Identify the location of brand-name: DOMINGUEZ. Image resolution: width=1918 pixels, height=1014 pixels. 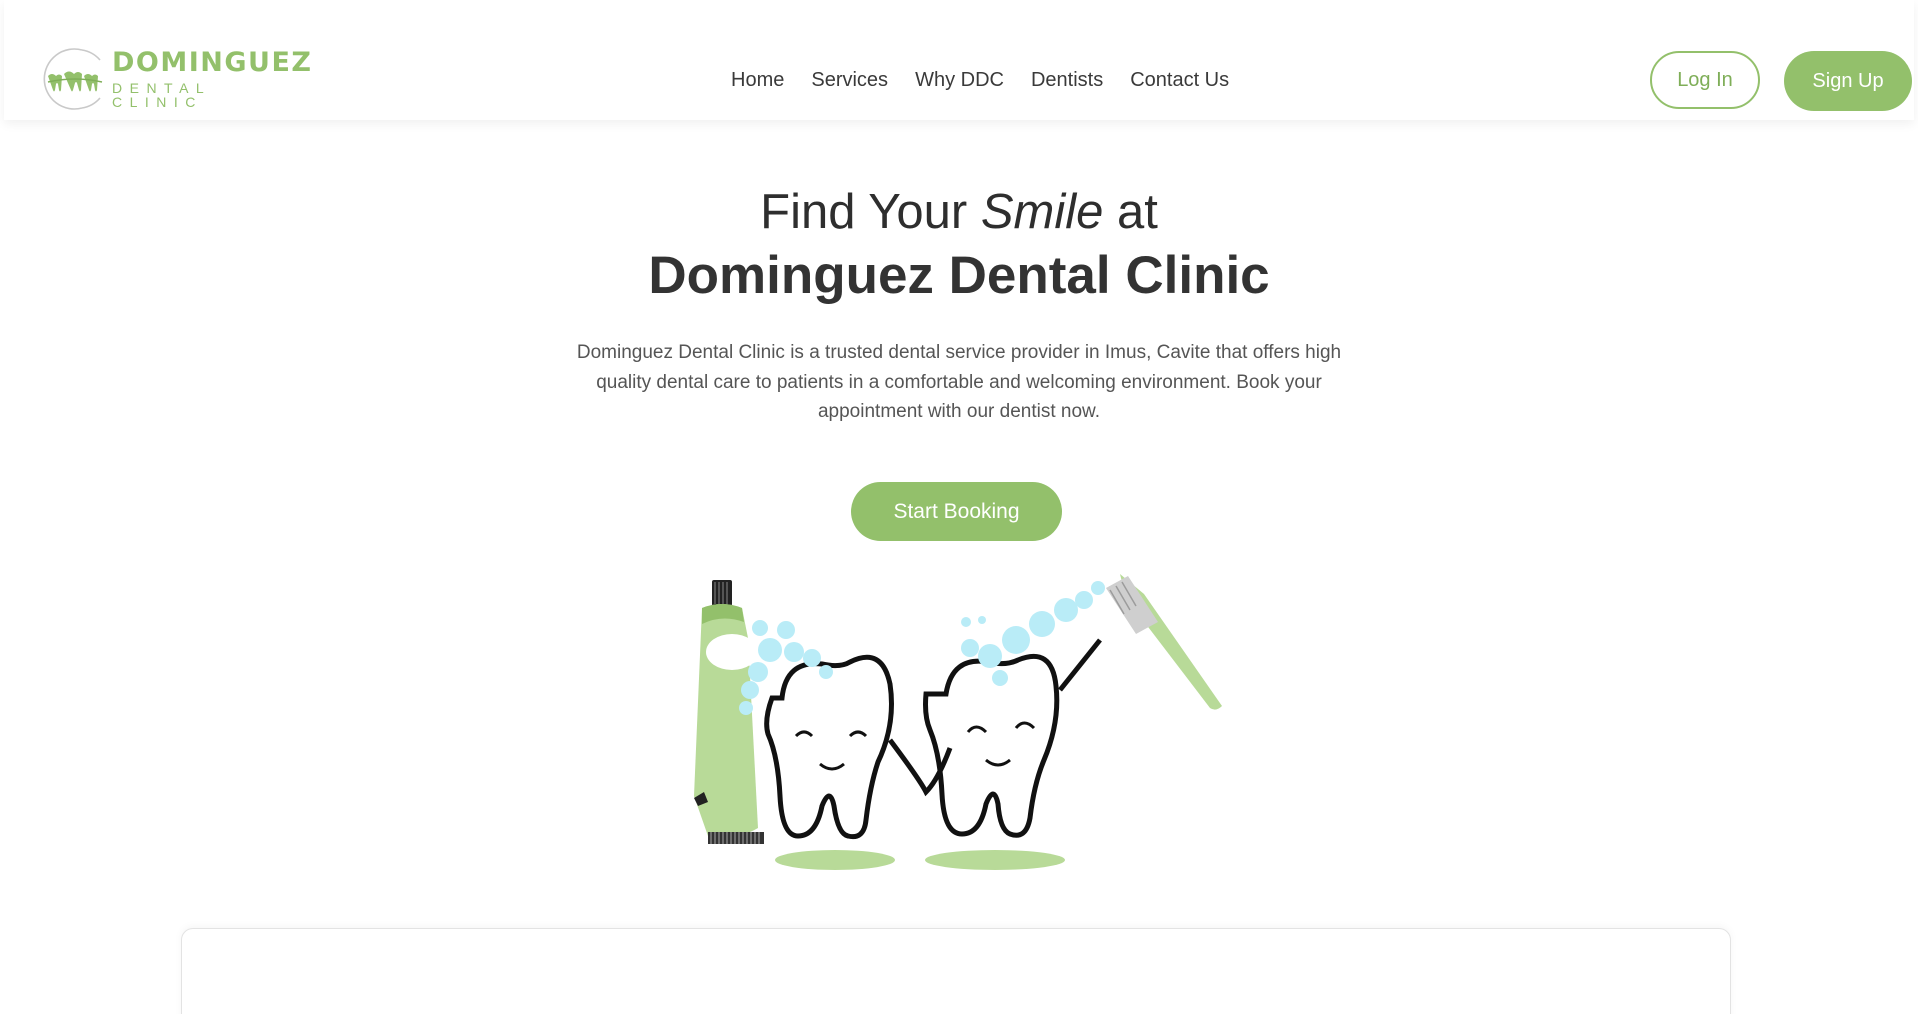
(212, 62).